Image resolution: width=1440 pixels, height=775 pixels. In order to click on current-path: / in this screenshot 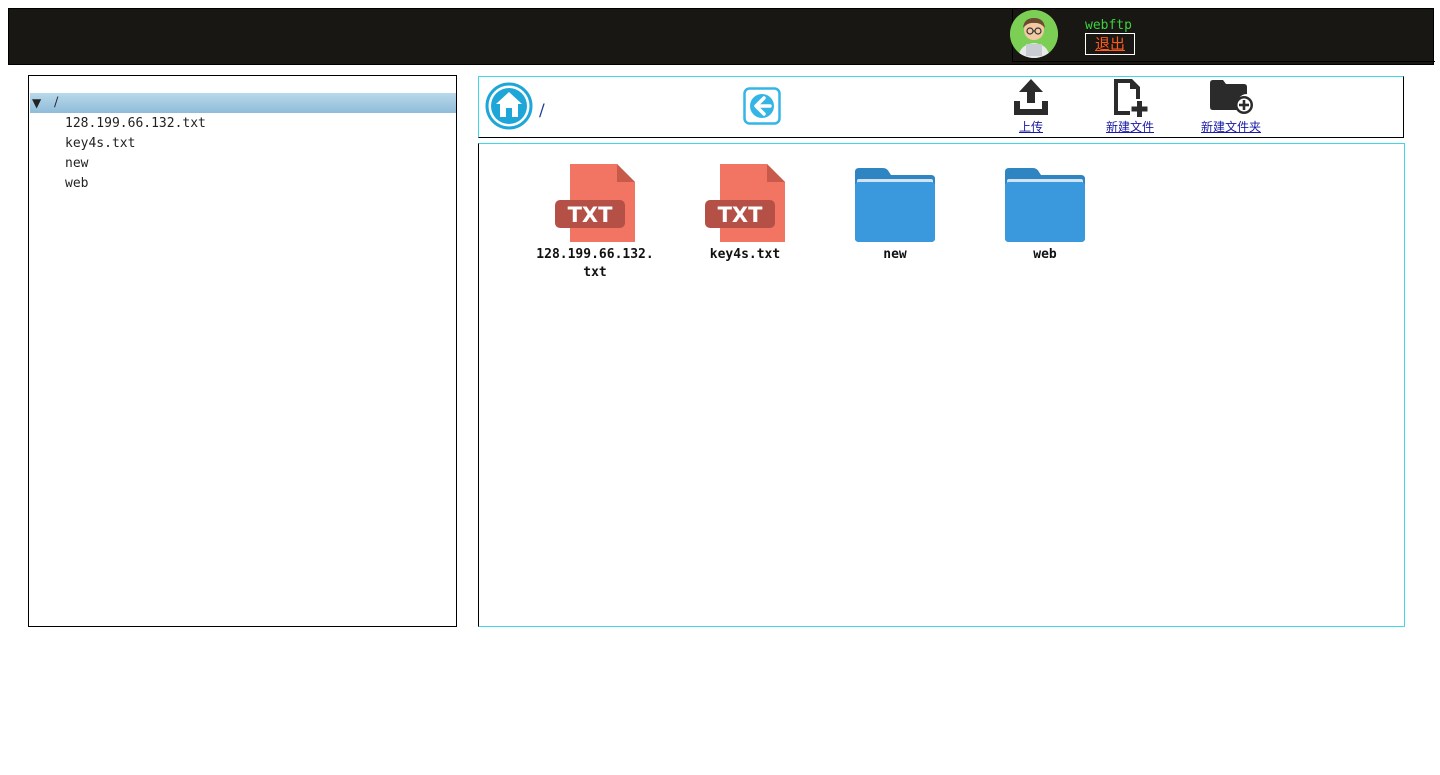, I will do `click(542, 111)`.